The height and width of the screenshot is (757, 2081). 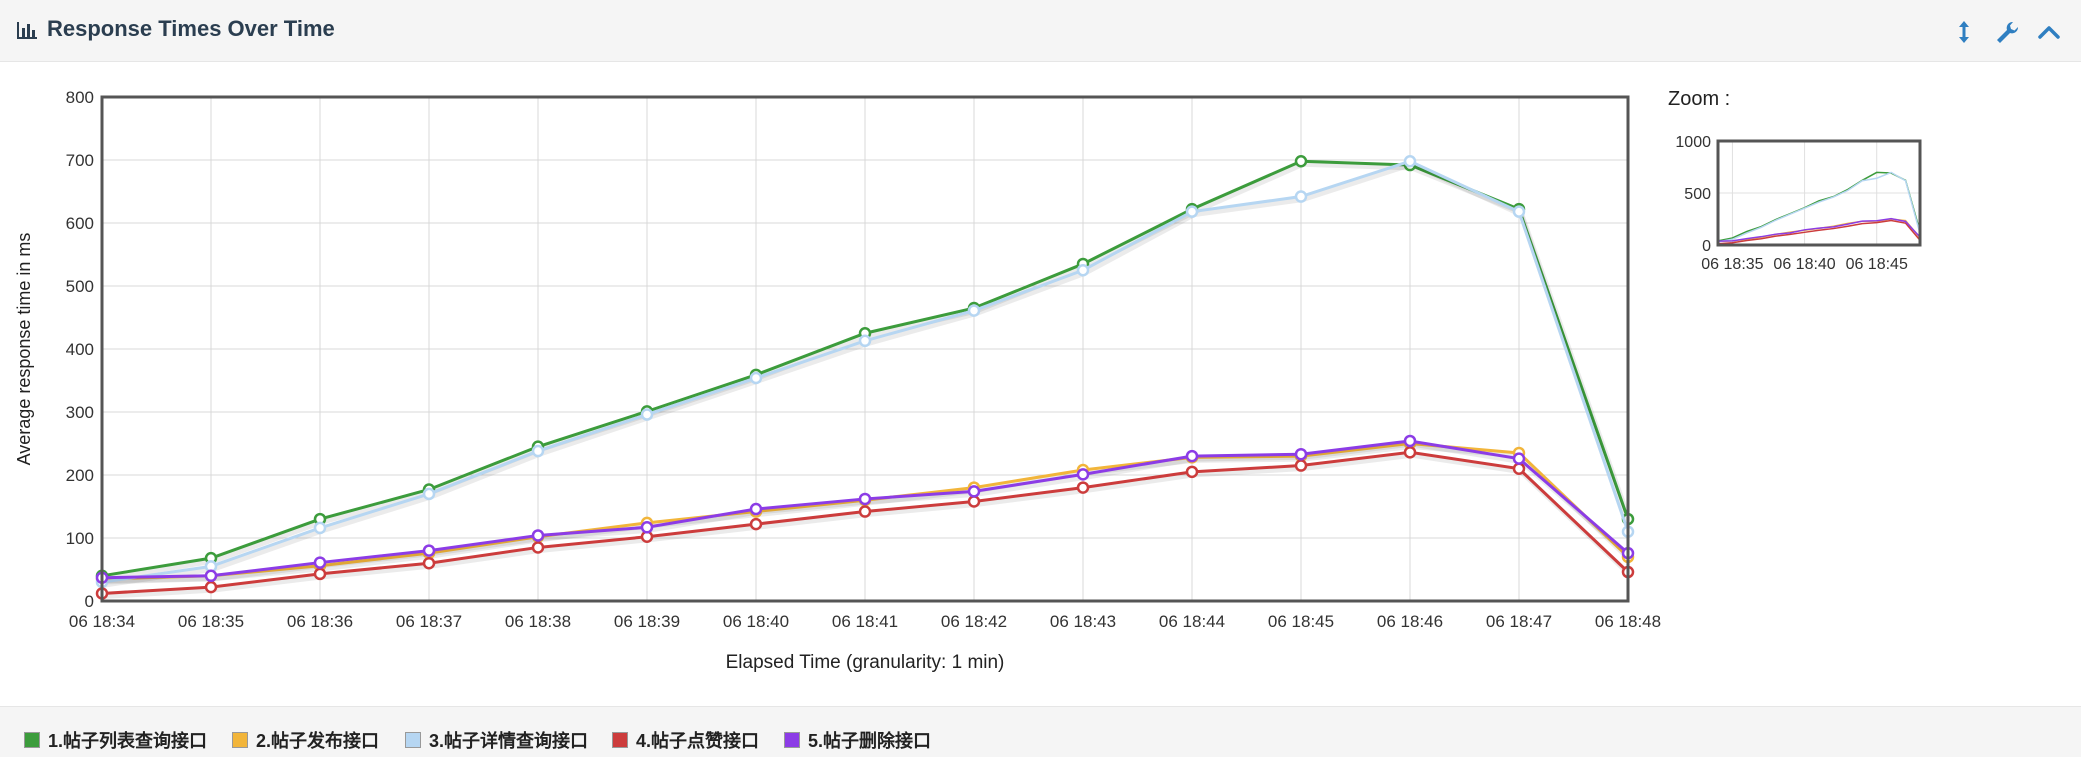 I want to click on chevron-up-icon, so click(x=2049, y=32).